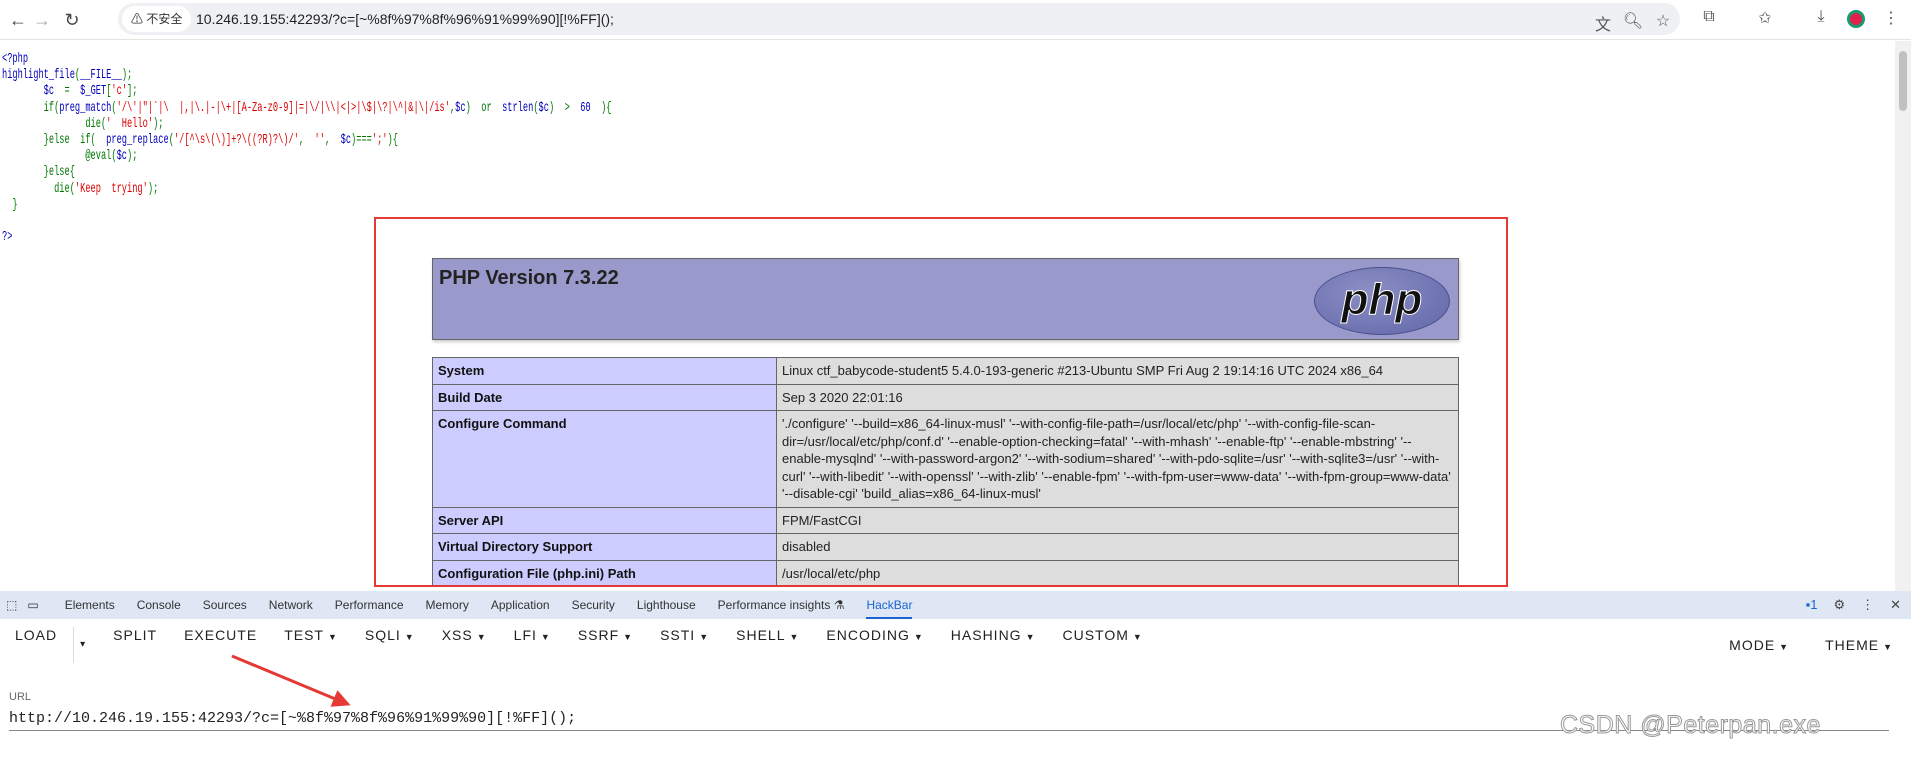 This screenshot has height=757, width=1911. I want to click on hackbar-xss-button: XSS ▼, so click(464, 645).